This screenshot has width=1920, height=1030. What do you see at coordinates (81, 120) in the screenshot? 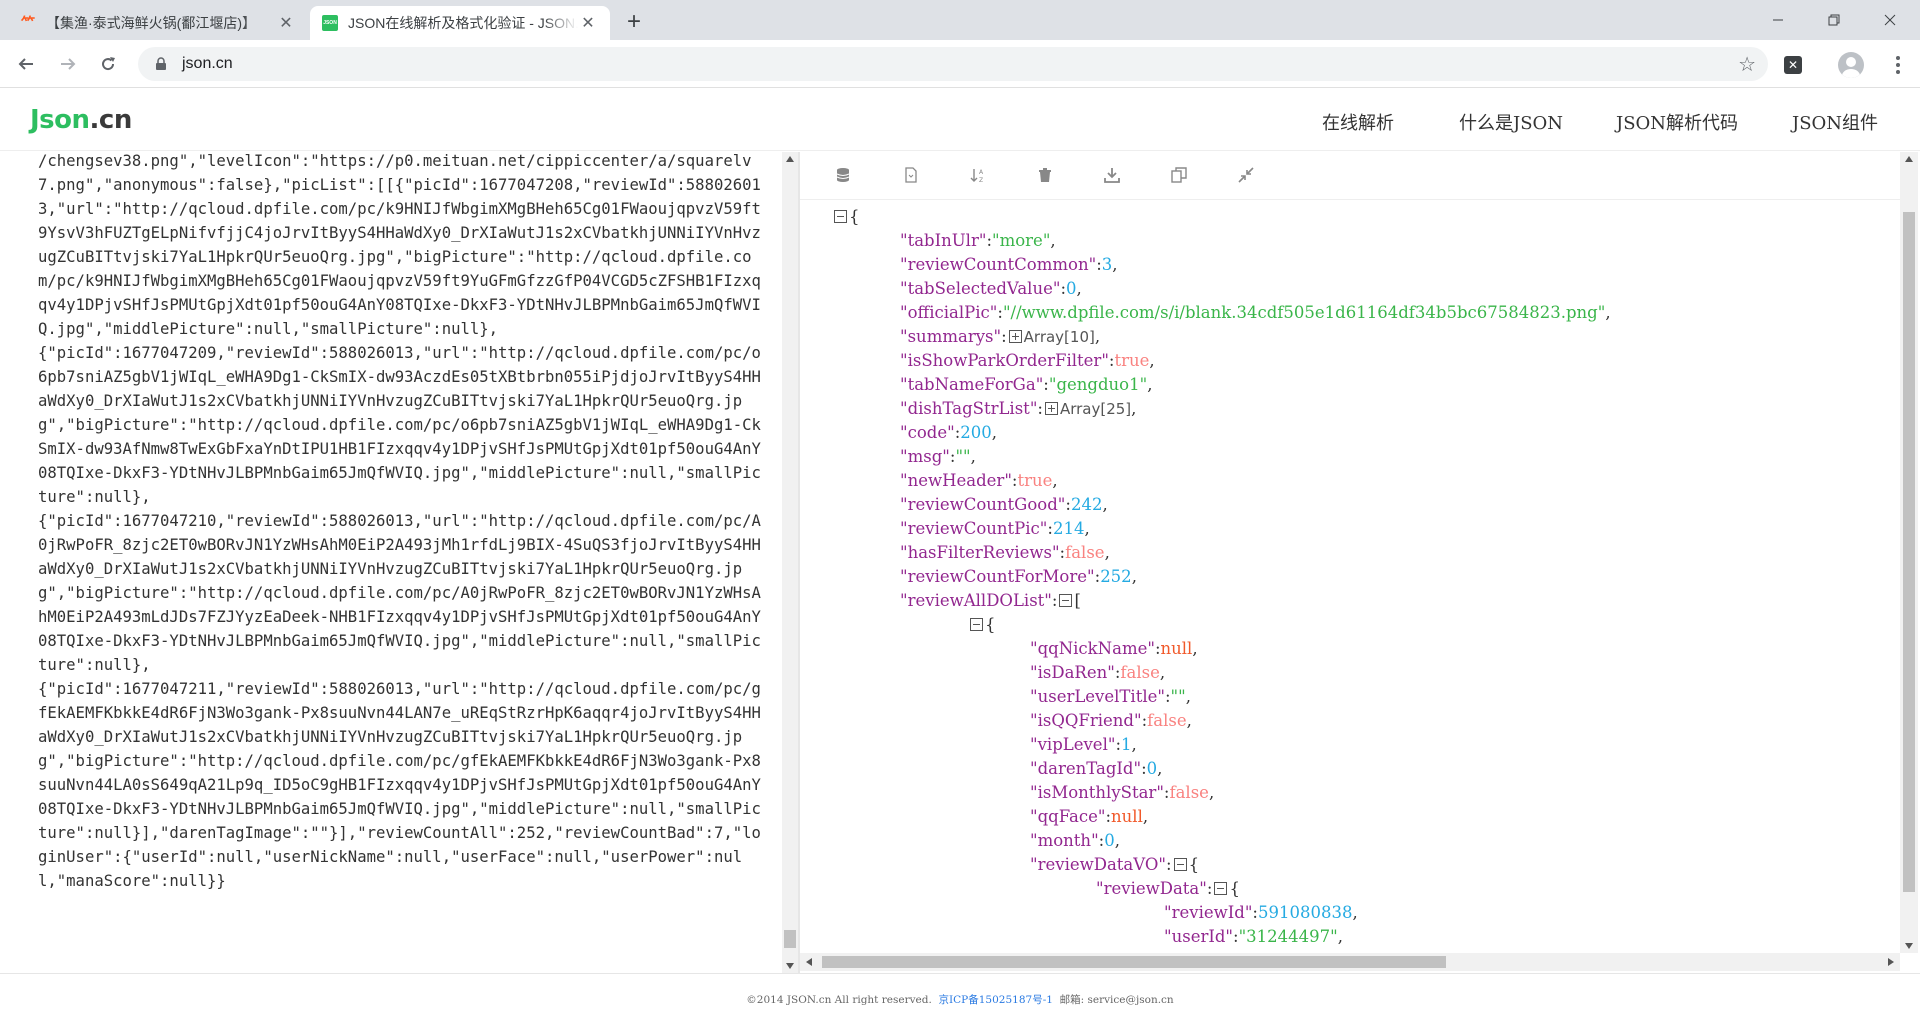
I see `site-logo: Json.cn` at bounding box center [81, 120].